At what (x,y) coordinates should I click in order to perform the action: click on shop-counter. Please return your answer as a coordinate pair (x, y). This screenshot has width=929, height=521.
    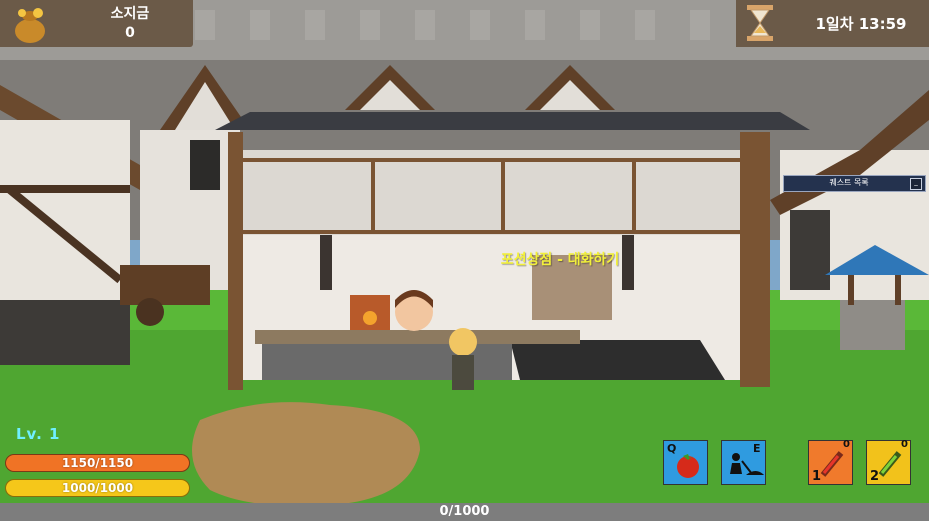
    Looking at the image, I should click on (417, 337).